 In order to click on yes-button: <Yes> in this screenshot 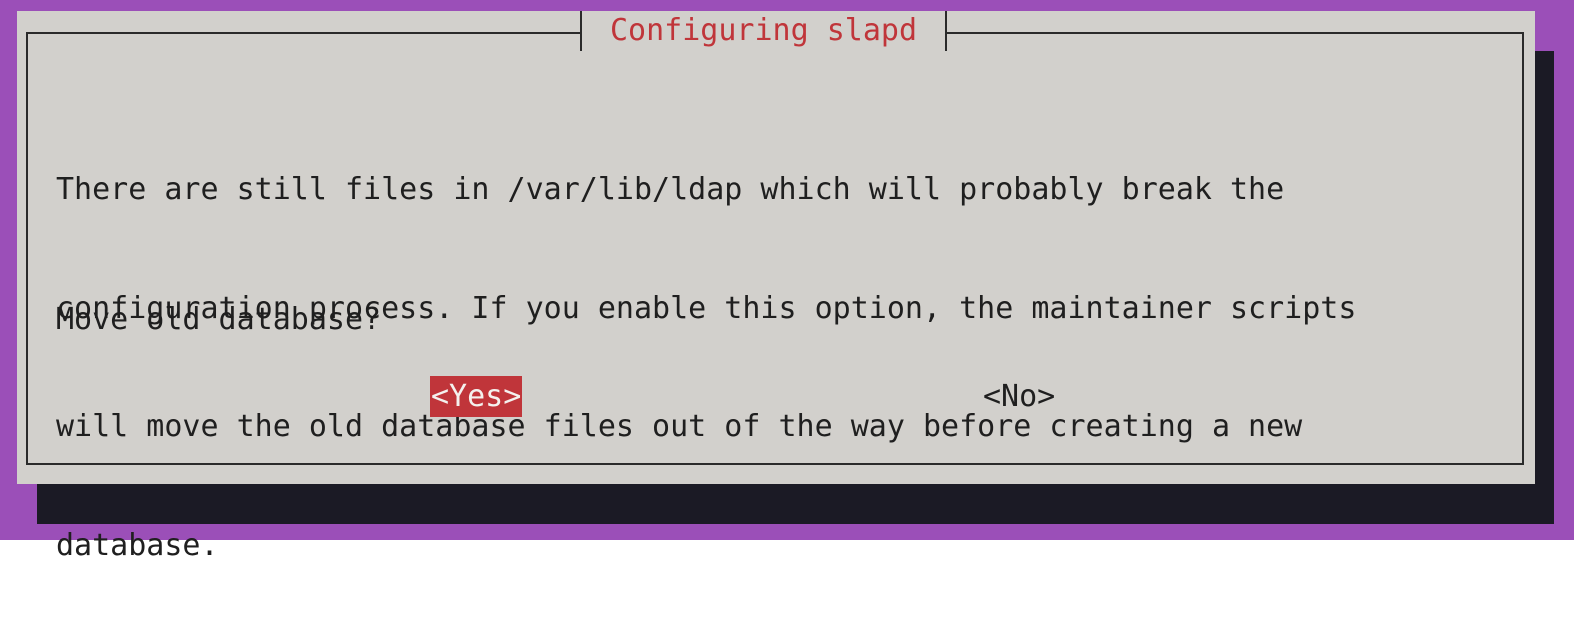, I will do `click(476, 396)`.